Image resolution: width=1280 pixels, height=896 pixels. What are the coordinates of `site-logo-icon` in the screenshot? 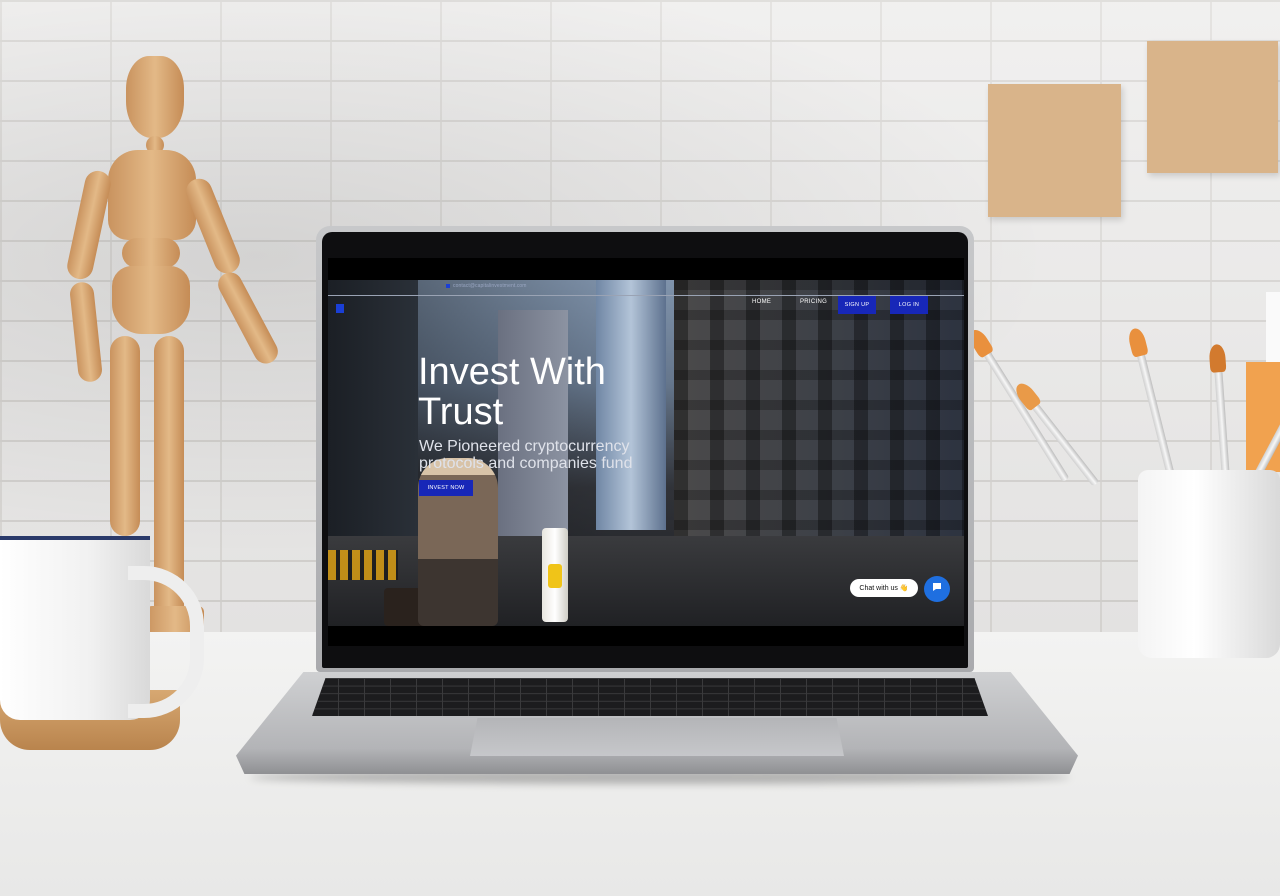 It's located at (340, 308).